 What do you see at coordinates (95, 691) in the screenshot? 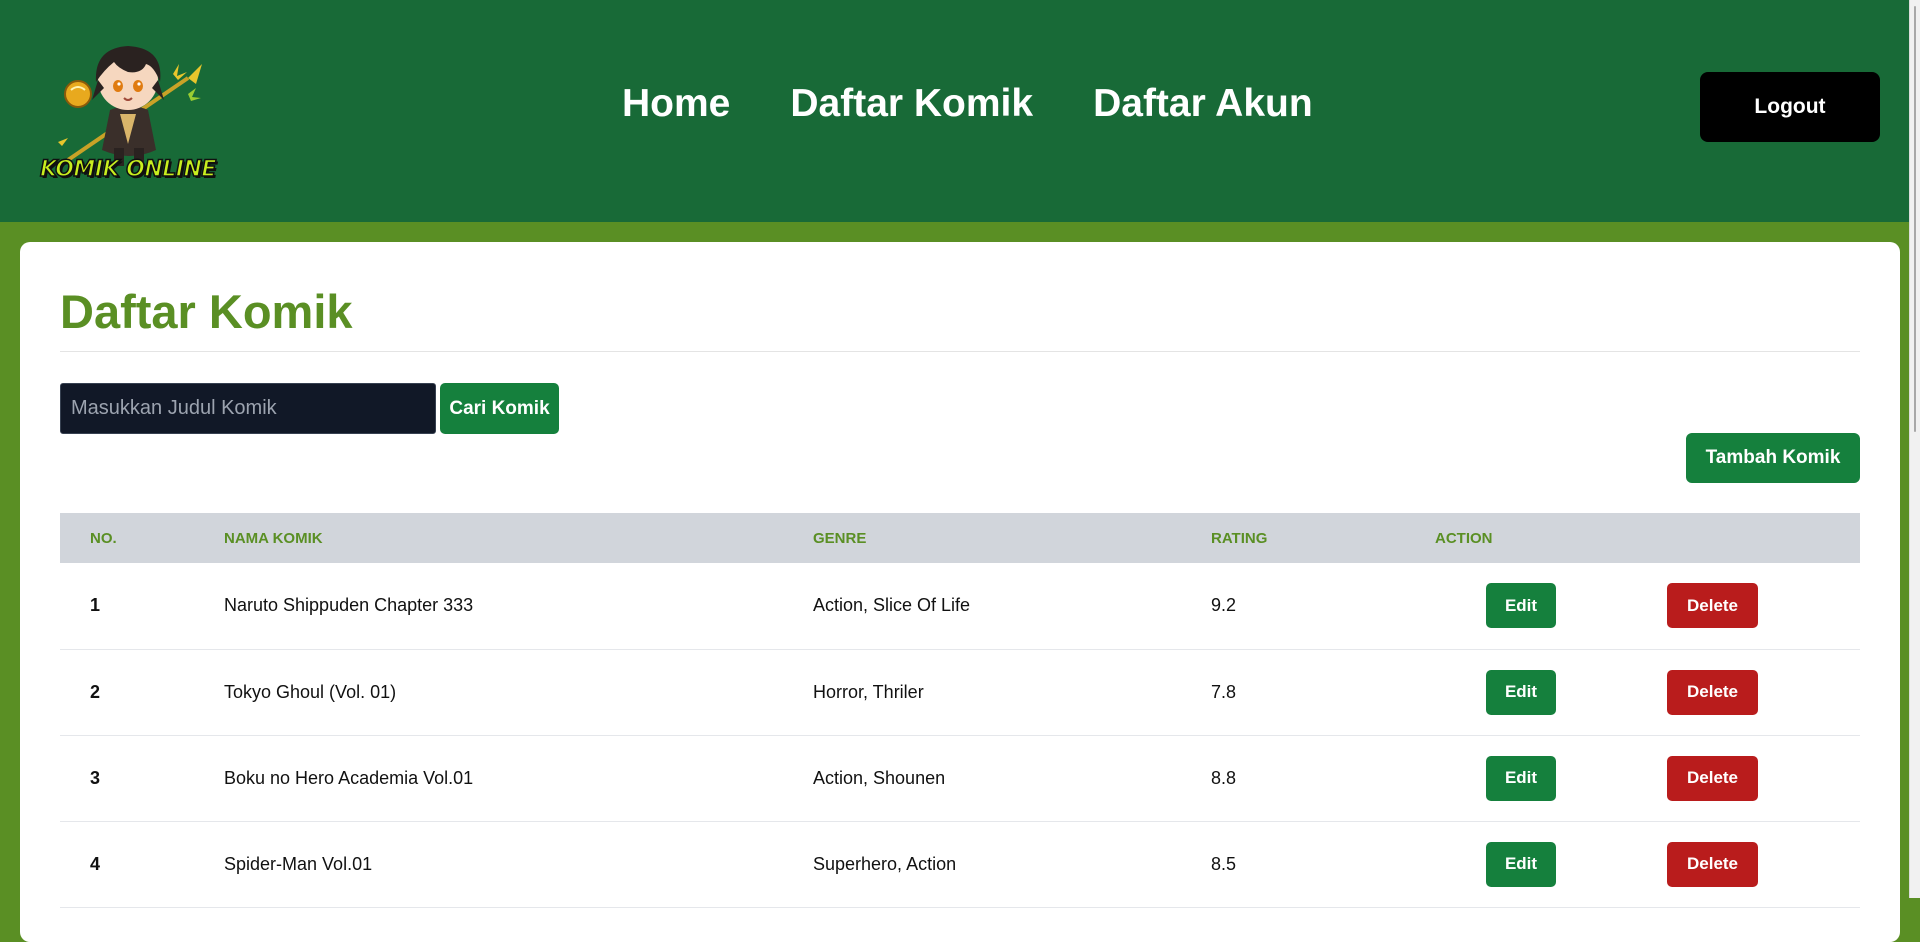
I see `cell-no: 2` at bounding box center [95, 691].